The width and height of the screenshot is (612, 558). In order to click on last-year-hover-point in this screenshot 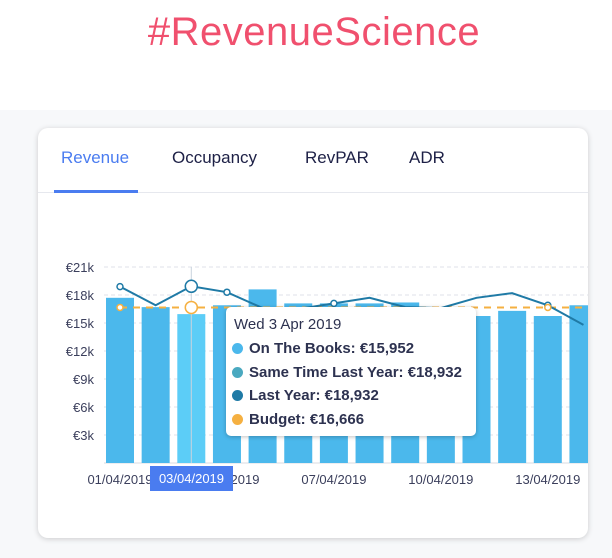, I will do `click(191, 286)`.